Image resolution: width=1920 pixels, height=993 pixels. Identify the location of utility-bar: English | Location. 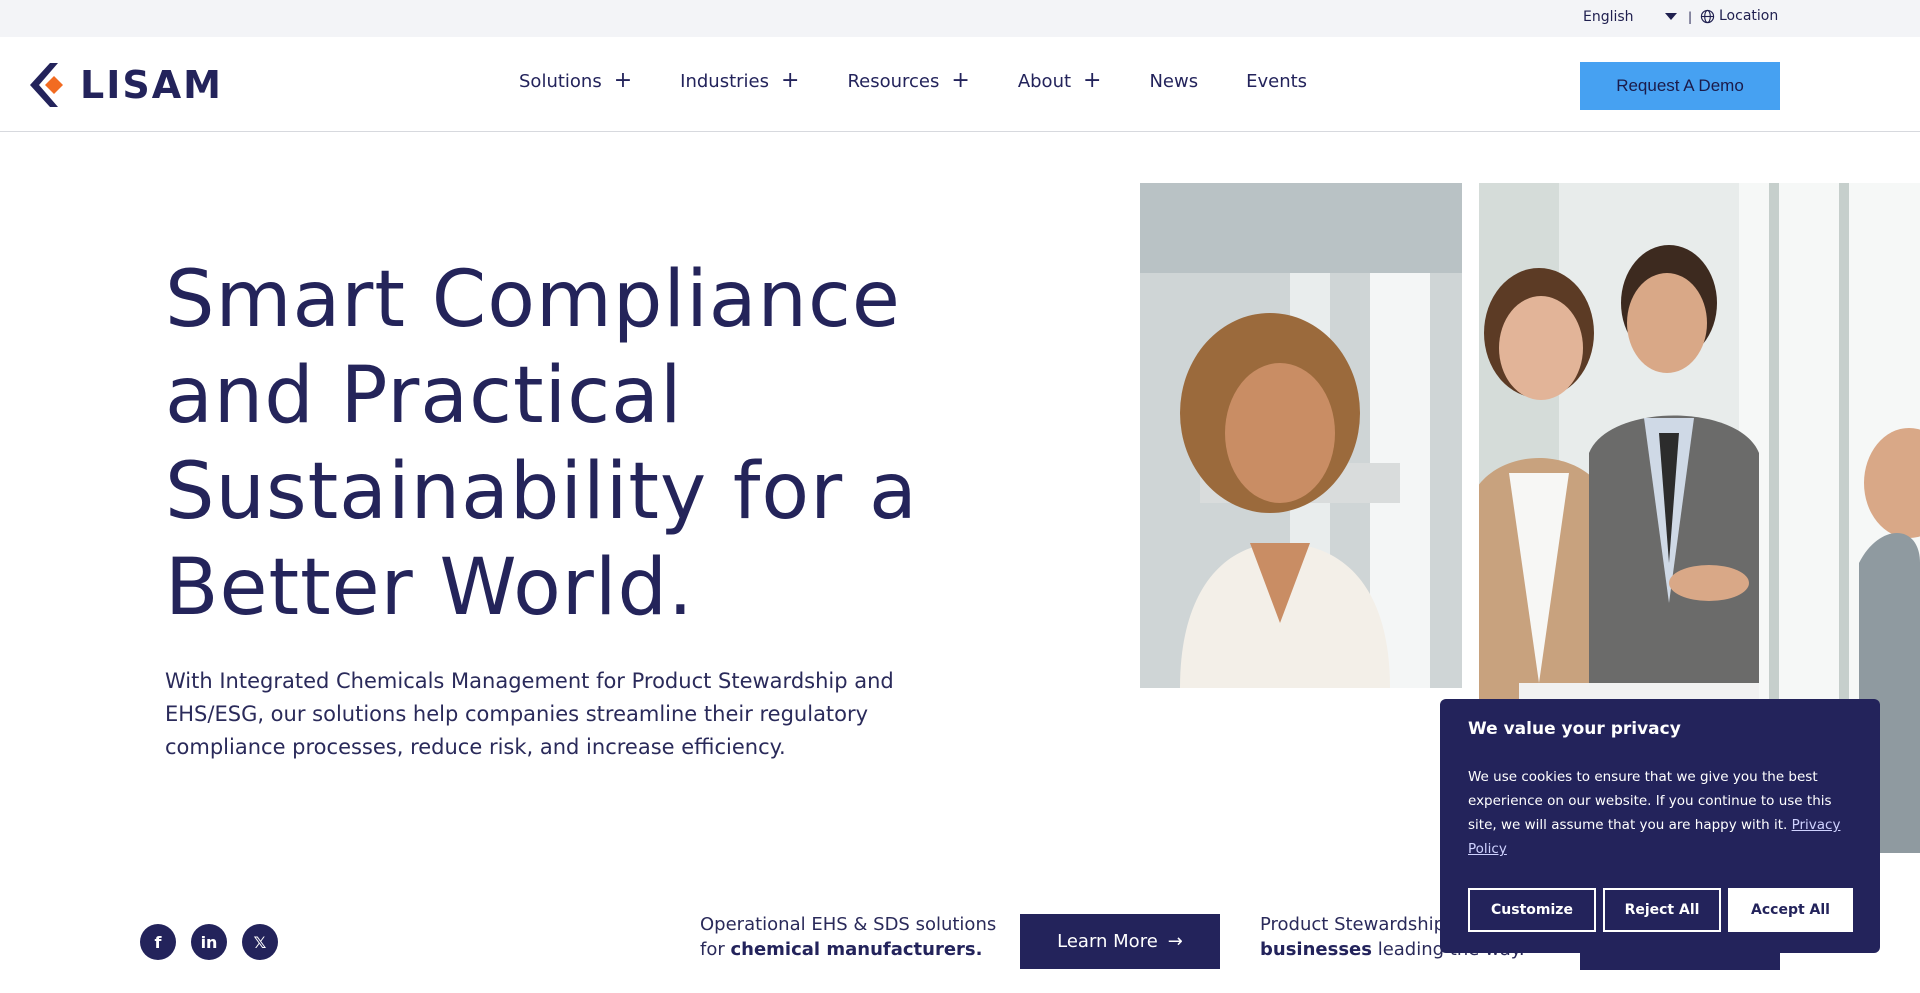
(960, 18).